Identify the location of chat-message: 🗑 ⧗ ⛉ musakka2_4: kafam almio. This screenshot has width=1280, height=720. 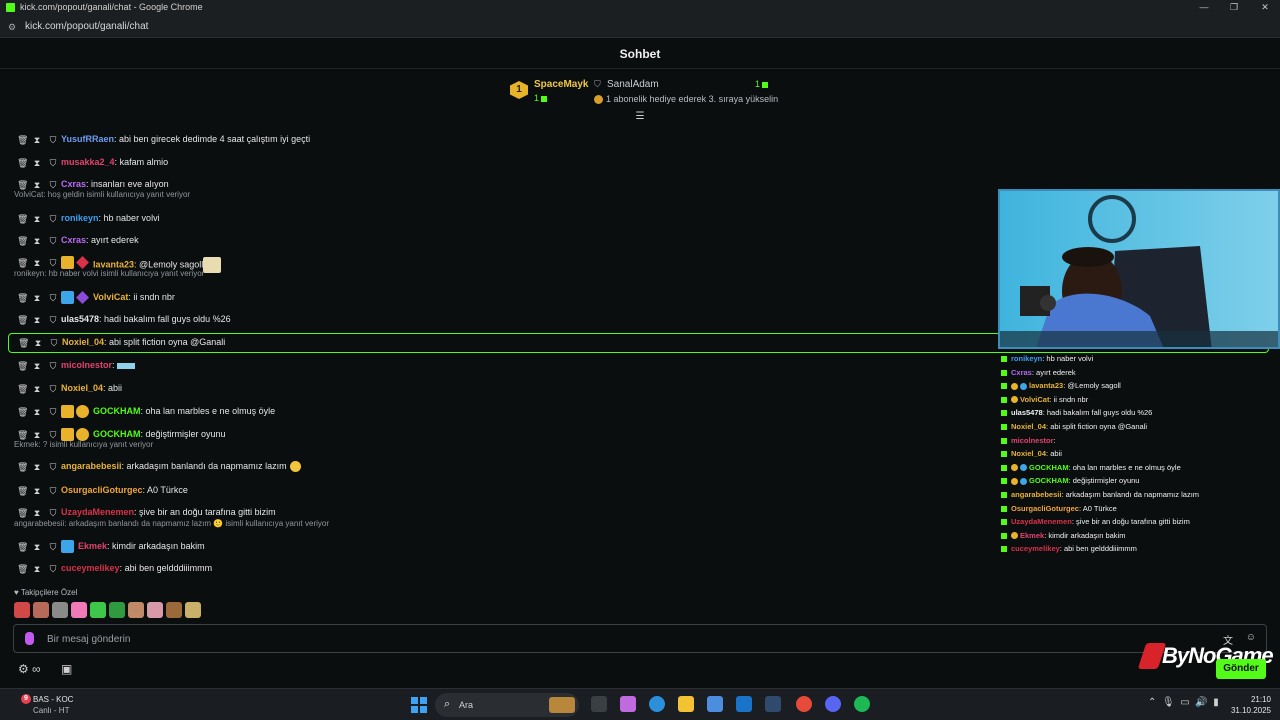
(640, 163).